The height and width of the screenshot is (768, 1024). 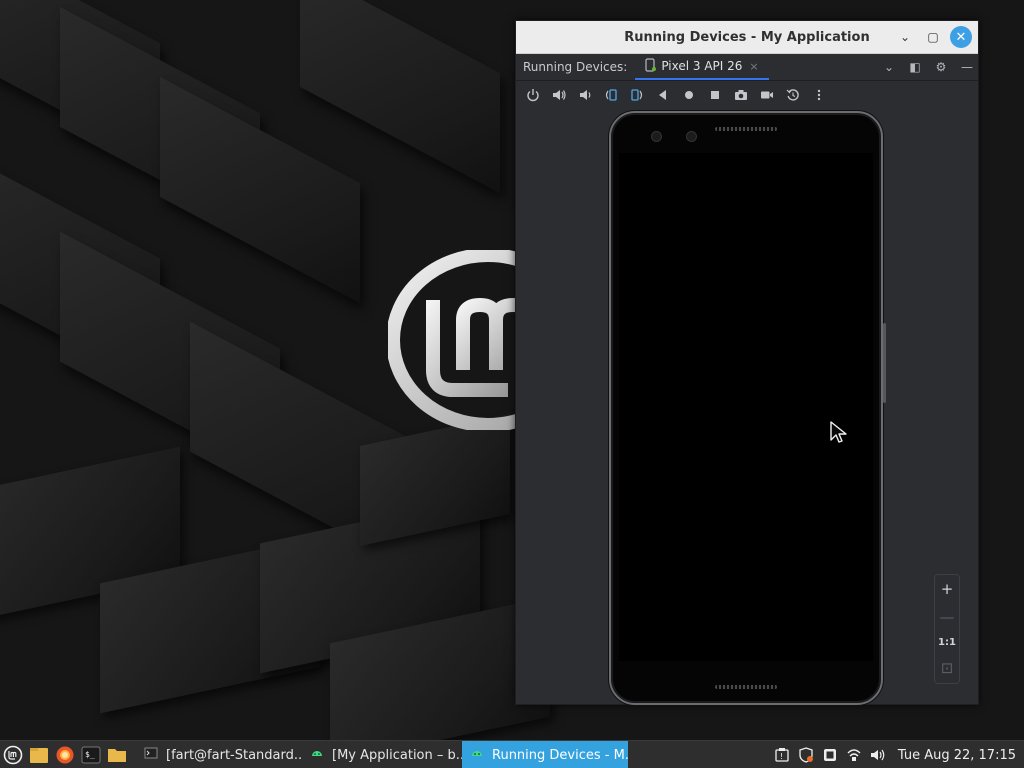 I want to click on rotate-right-icon, so click(x=637, y=95).